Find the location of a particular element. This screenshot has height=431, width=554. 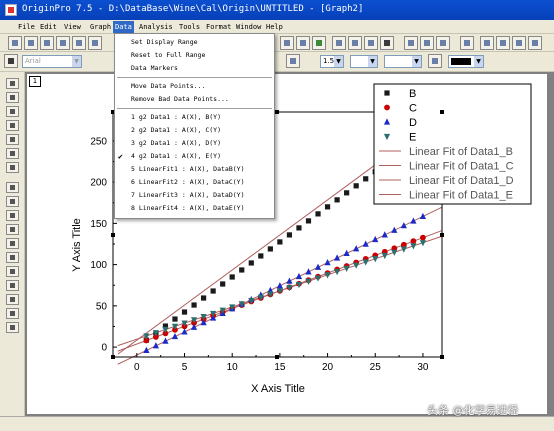

color-combo: ▼ is located at coordinates (466, 61).